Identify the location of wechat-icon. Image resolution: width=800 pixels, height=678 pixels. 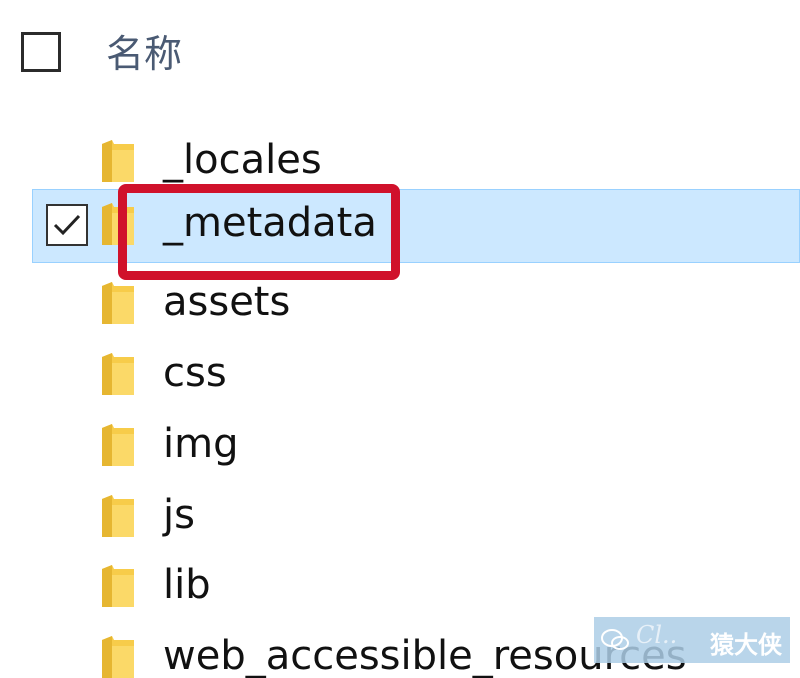
(615, 639).